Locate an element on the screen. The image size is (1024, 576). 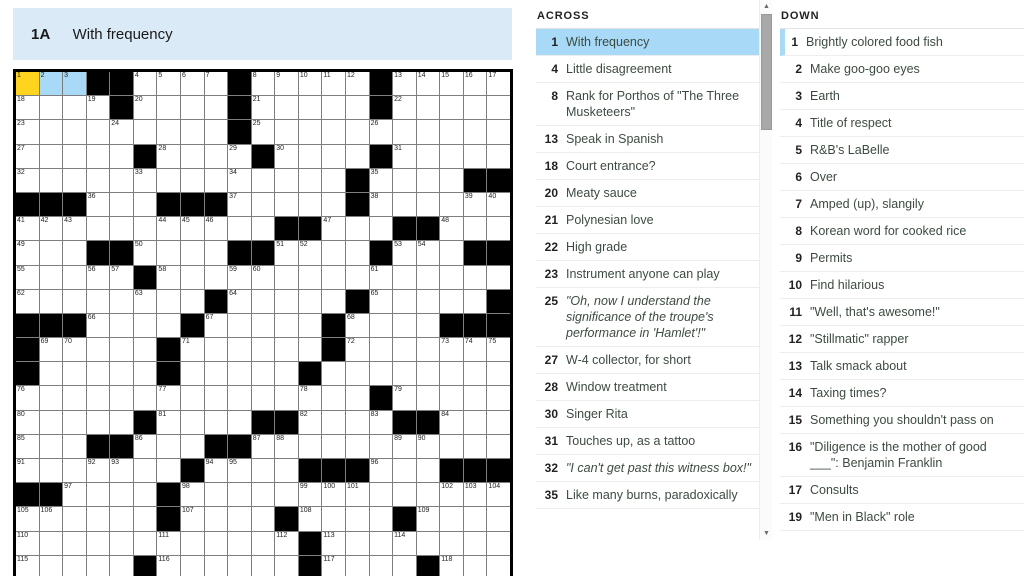
grid-cell: 103 is located at coordinates (475, 495).